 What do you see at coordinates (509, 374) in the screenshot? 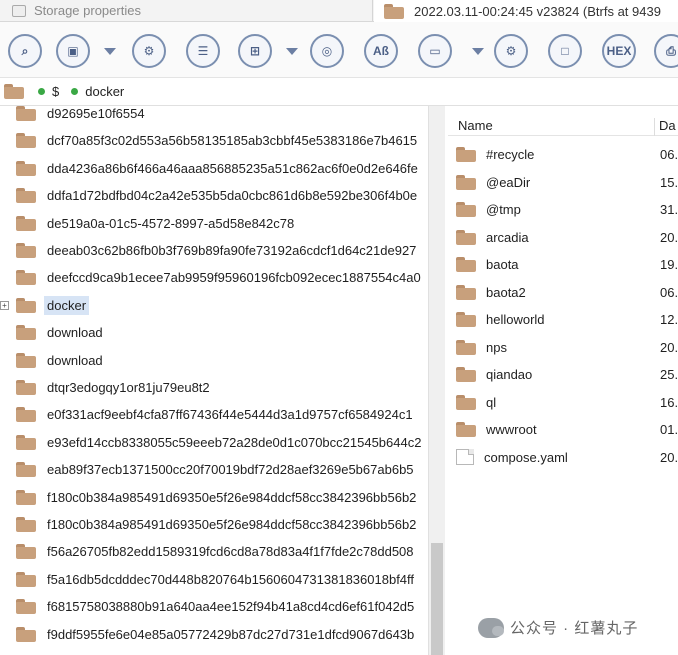
I see `list-item-name: qiandao` at bounding box center [509, 374].